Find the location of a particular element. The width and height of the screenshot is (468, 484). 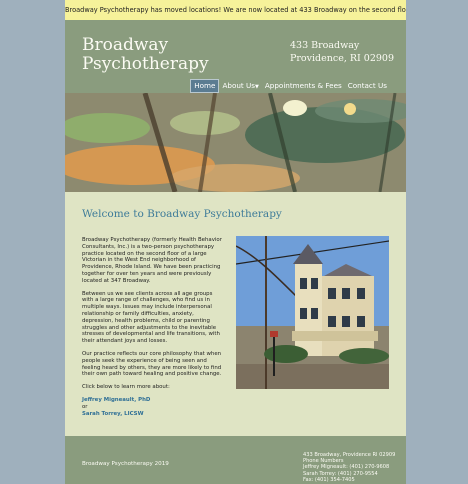

banner-painting is located at coordinates (235, 142).